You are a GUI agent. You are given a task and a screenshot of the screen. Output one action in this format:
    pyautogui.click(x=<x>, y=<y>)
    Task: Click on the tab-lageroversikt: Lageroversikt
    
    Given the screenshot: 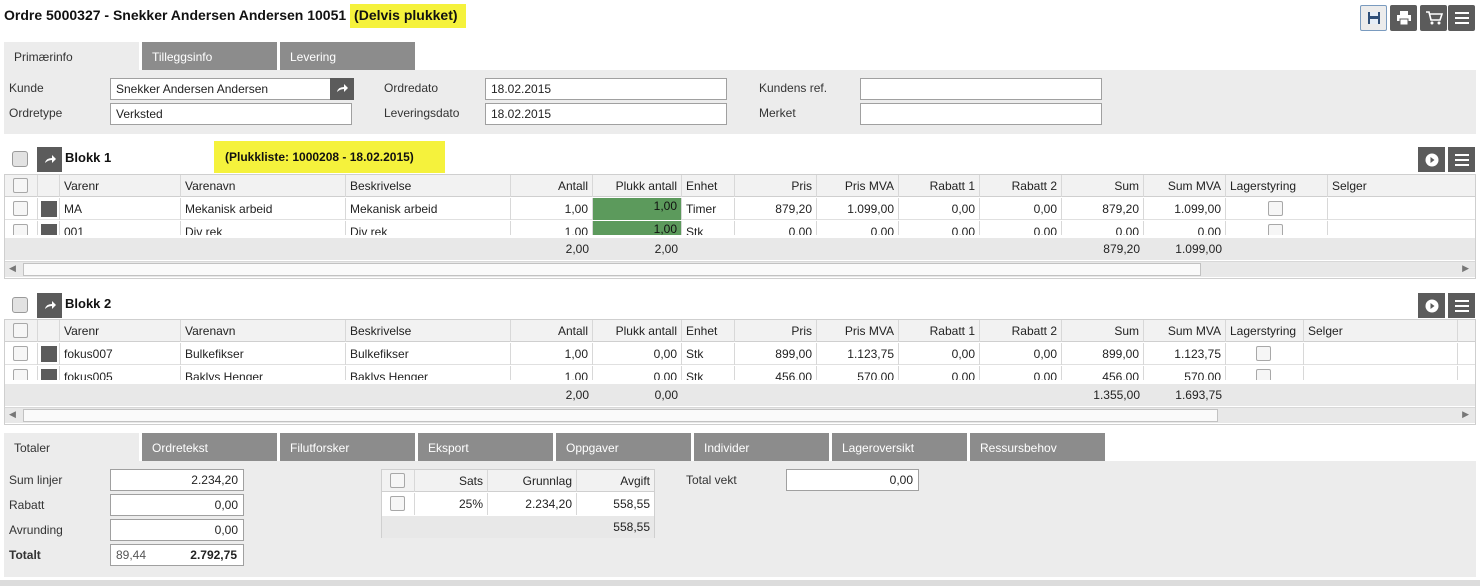 What is the action you would take?
    pyautogui.click(x=899, y=447)
    